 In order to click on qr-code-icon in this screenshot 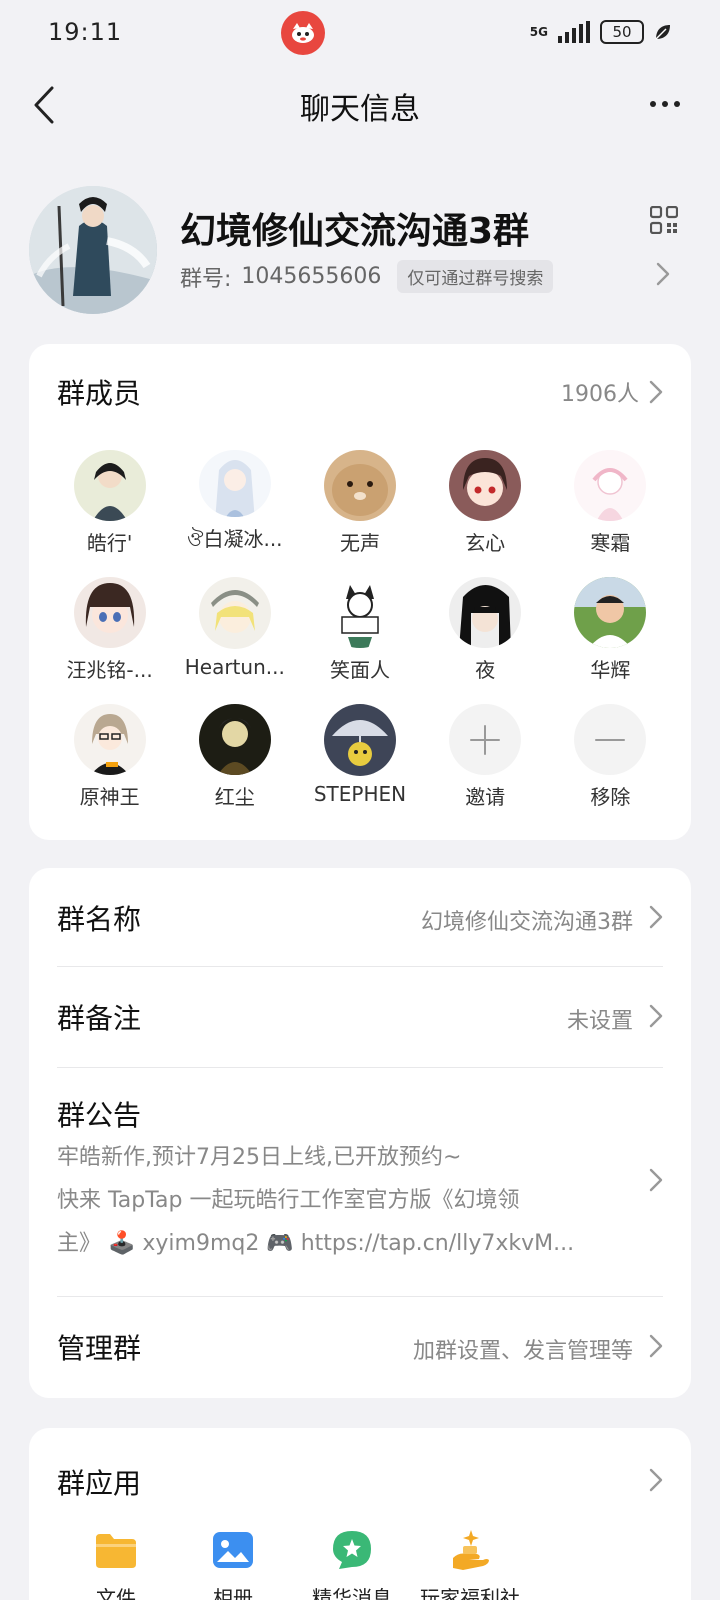, I will do `click(664, 220)`.